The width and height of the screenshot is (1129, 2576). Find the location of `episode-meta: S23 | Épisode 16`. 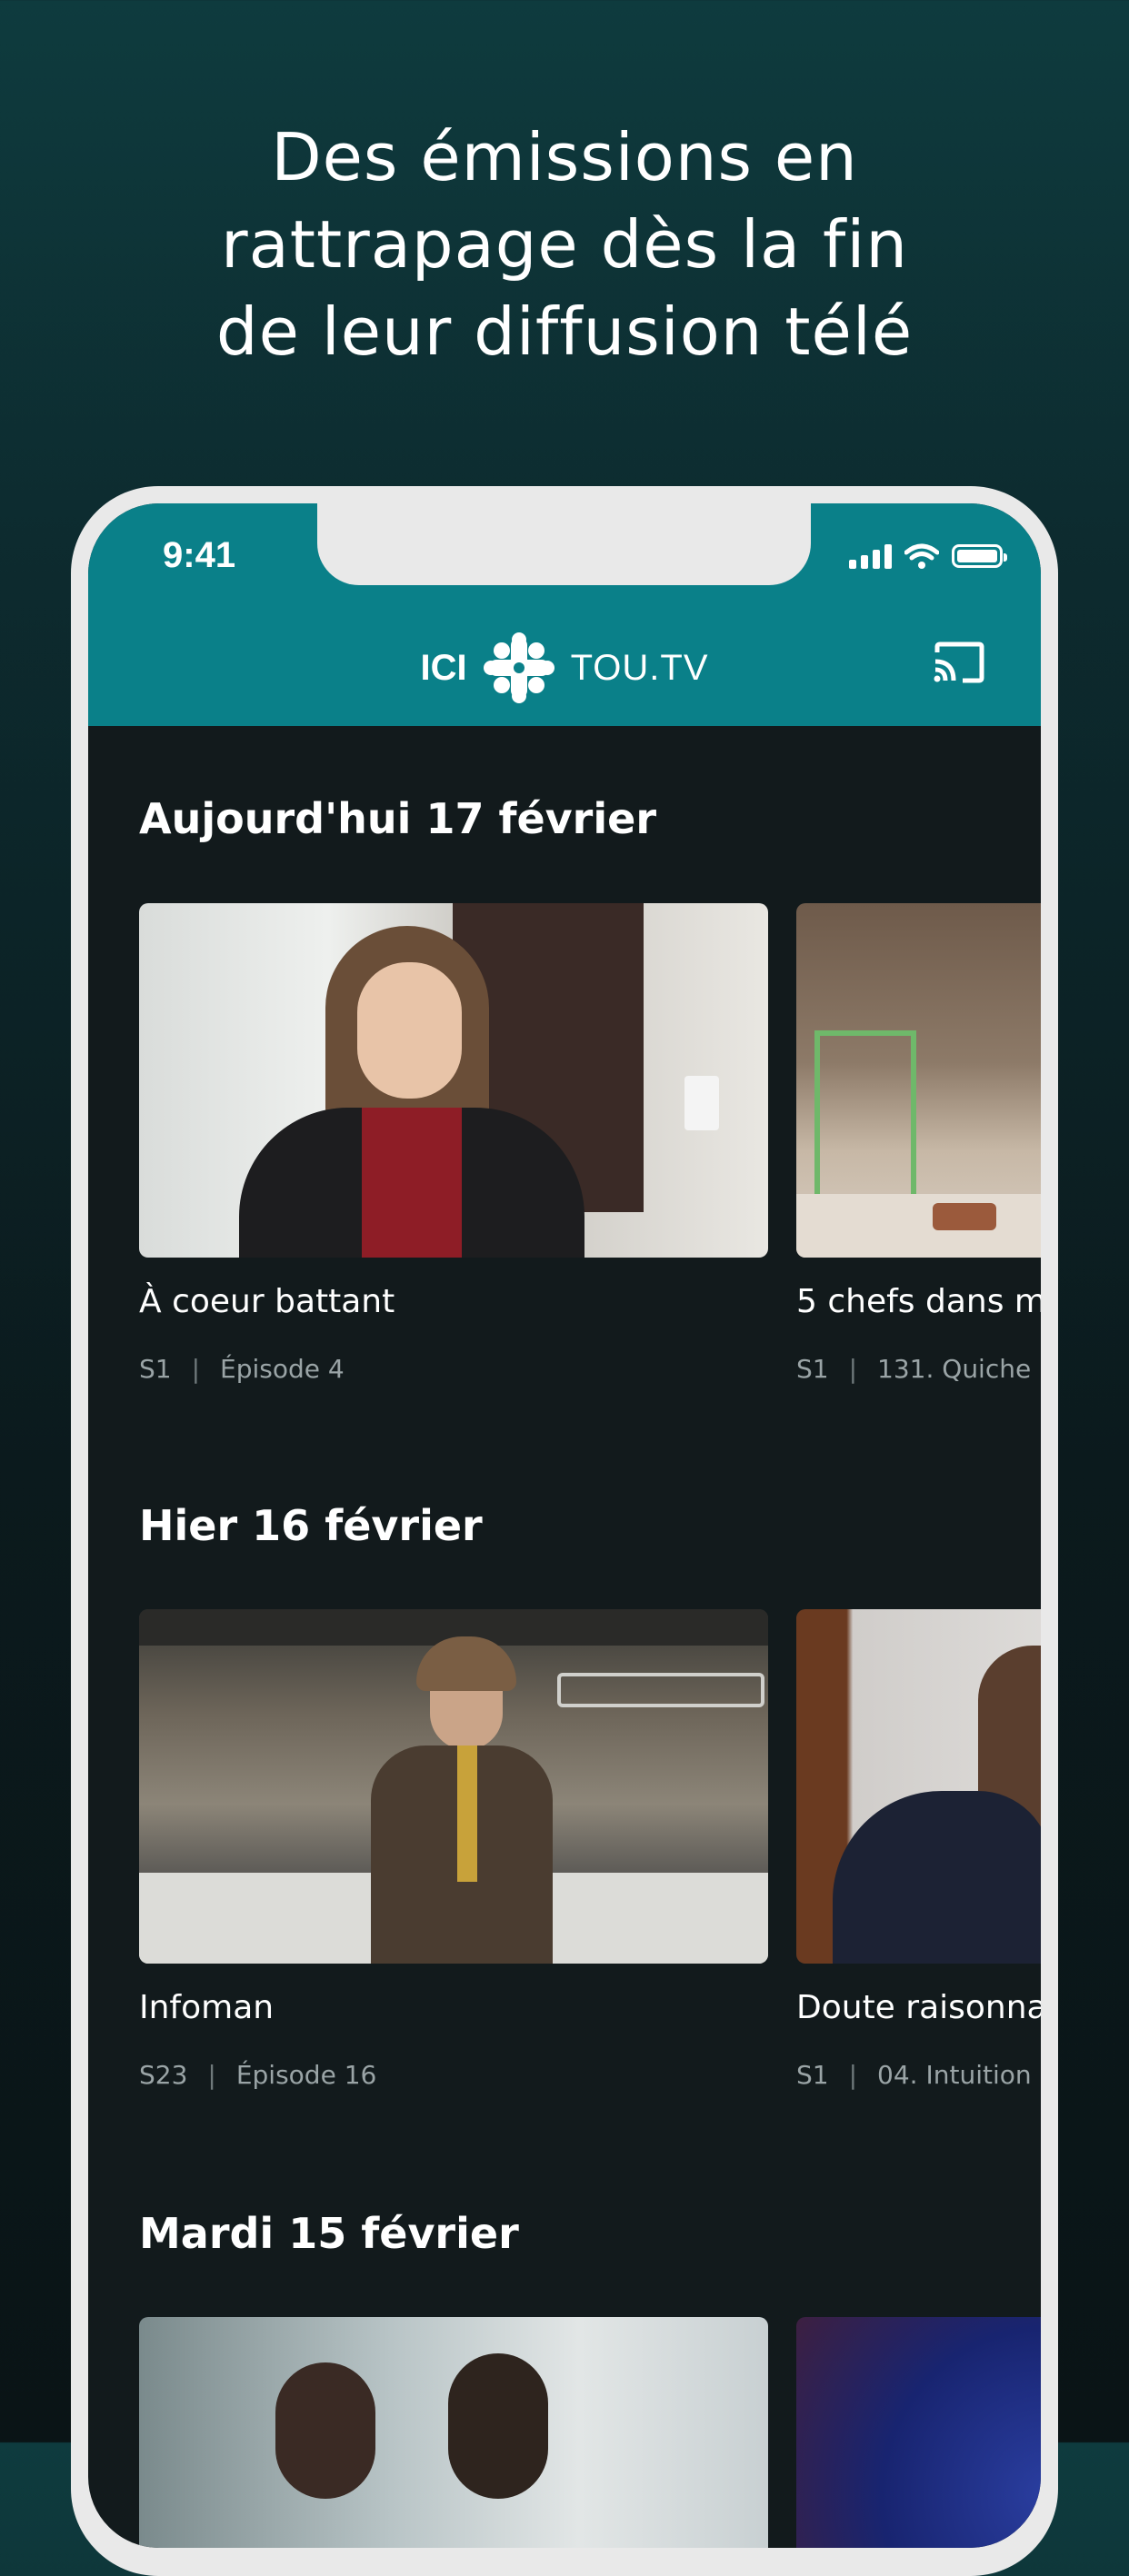

episode-meta: S23 | Épisode 16 is located at coordinates (257, 2075).